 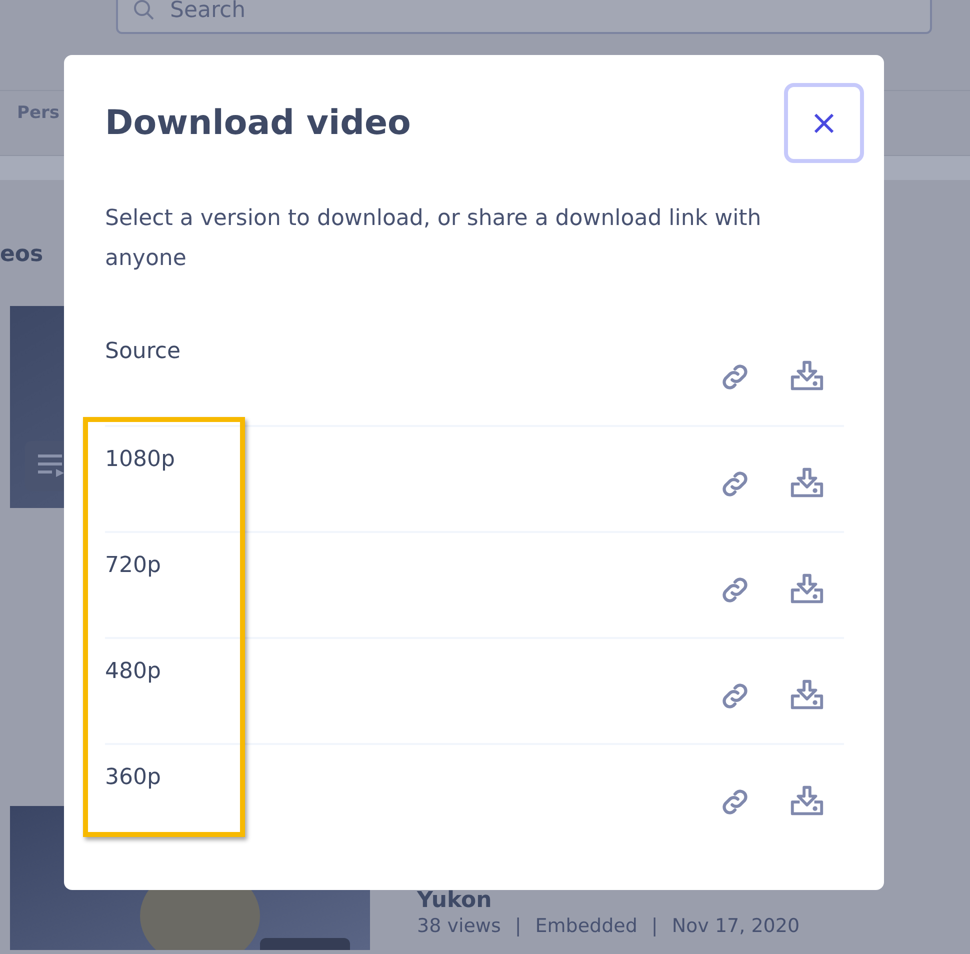 What do you see at coordinates (474, 690) in the screenshot?
I see `version-row: 480p` at bounding box center [474, 690].